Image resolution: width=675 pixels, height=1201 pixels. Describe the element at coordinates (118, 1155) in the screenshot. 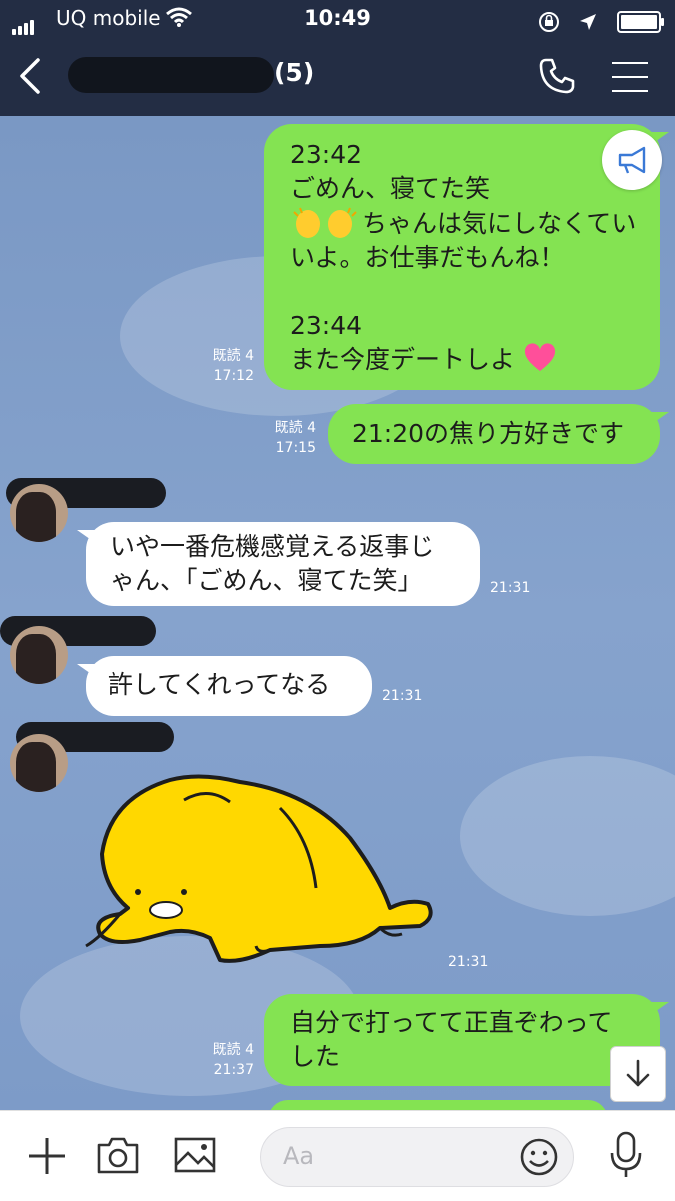

I see `camera-icon` at that location.